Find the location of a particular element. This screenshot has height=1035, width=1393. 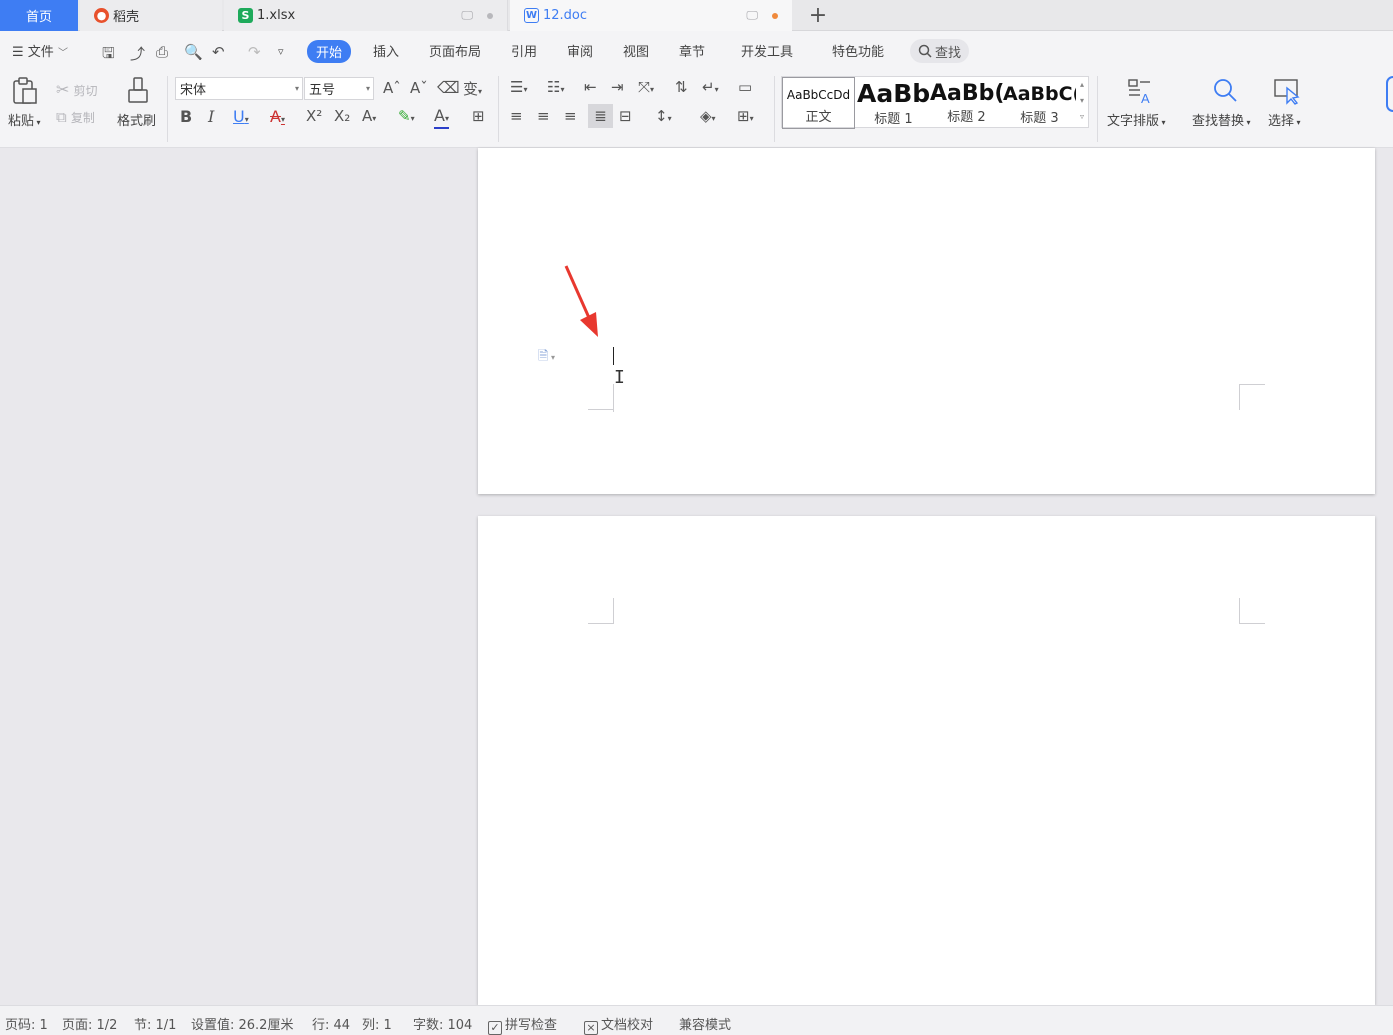

highlight-icon: ✎▾ is located at coordinates (406, 116).